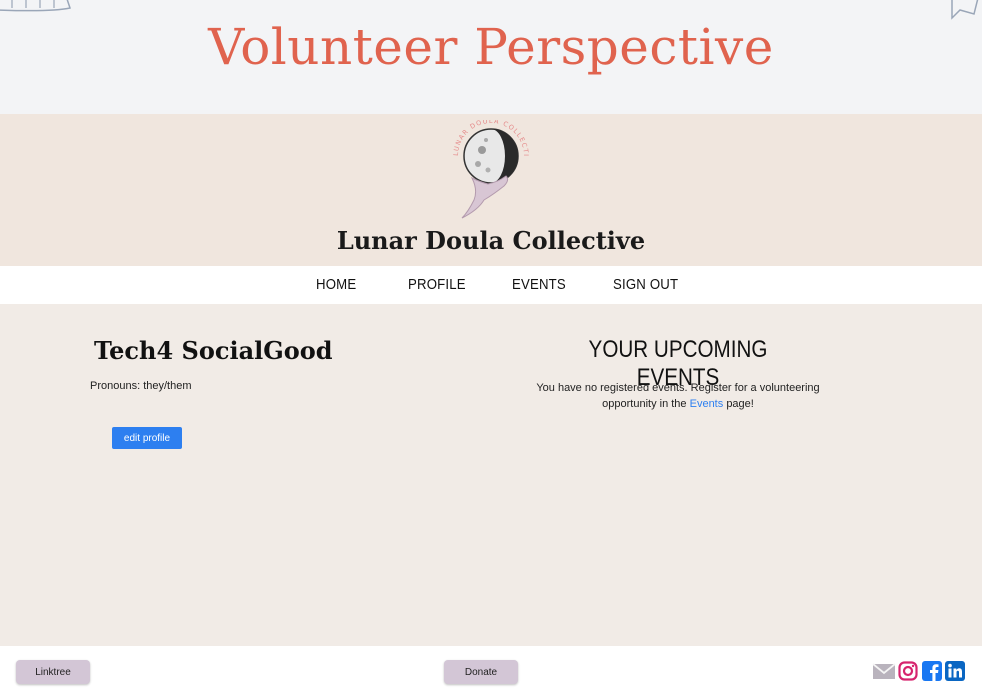  What do you see at coordinates (491, 285) in the screenshot?
I see `main-nav: HOME PROFILE EVENTS SIGN OUT` at bounding box center [491, 285].